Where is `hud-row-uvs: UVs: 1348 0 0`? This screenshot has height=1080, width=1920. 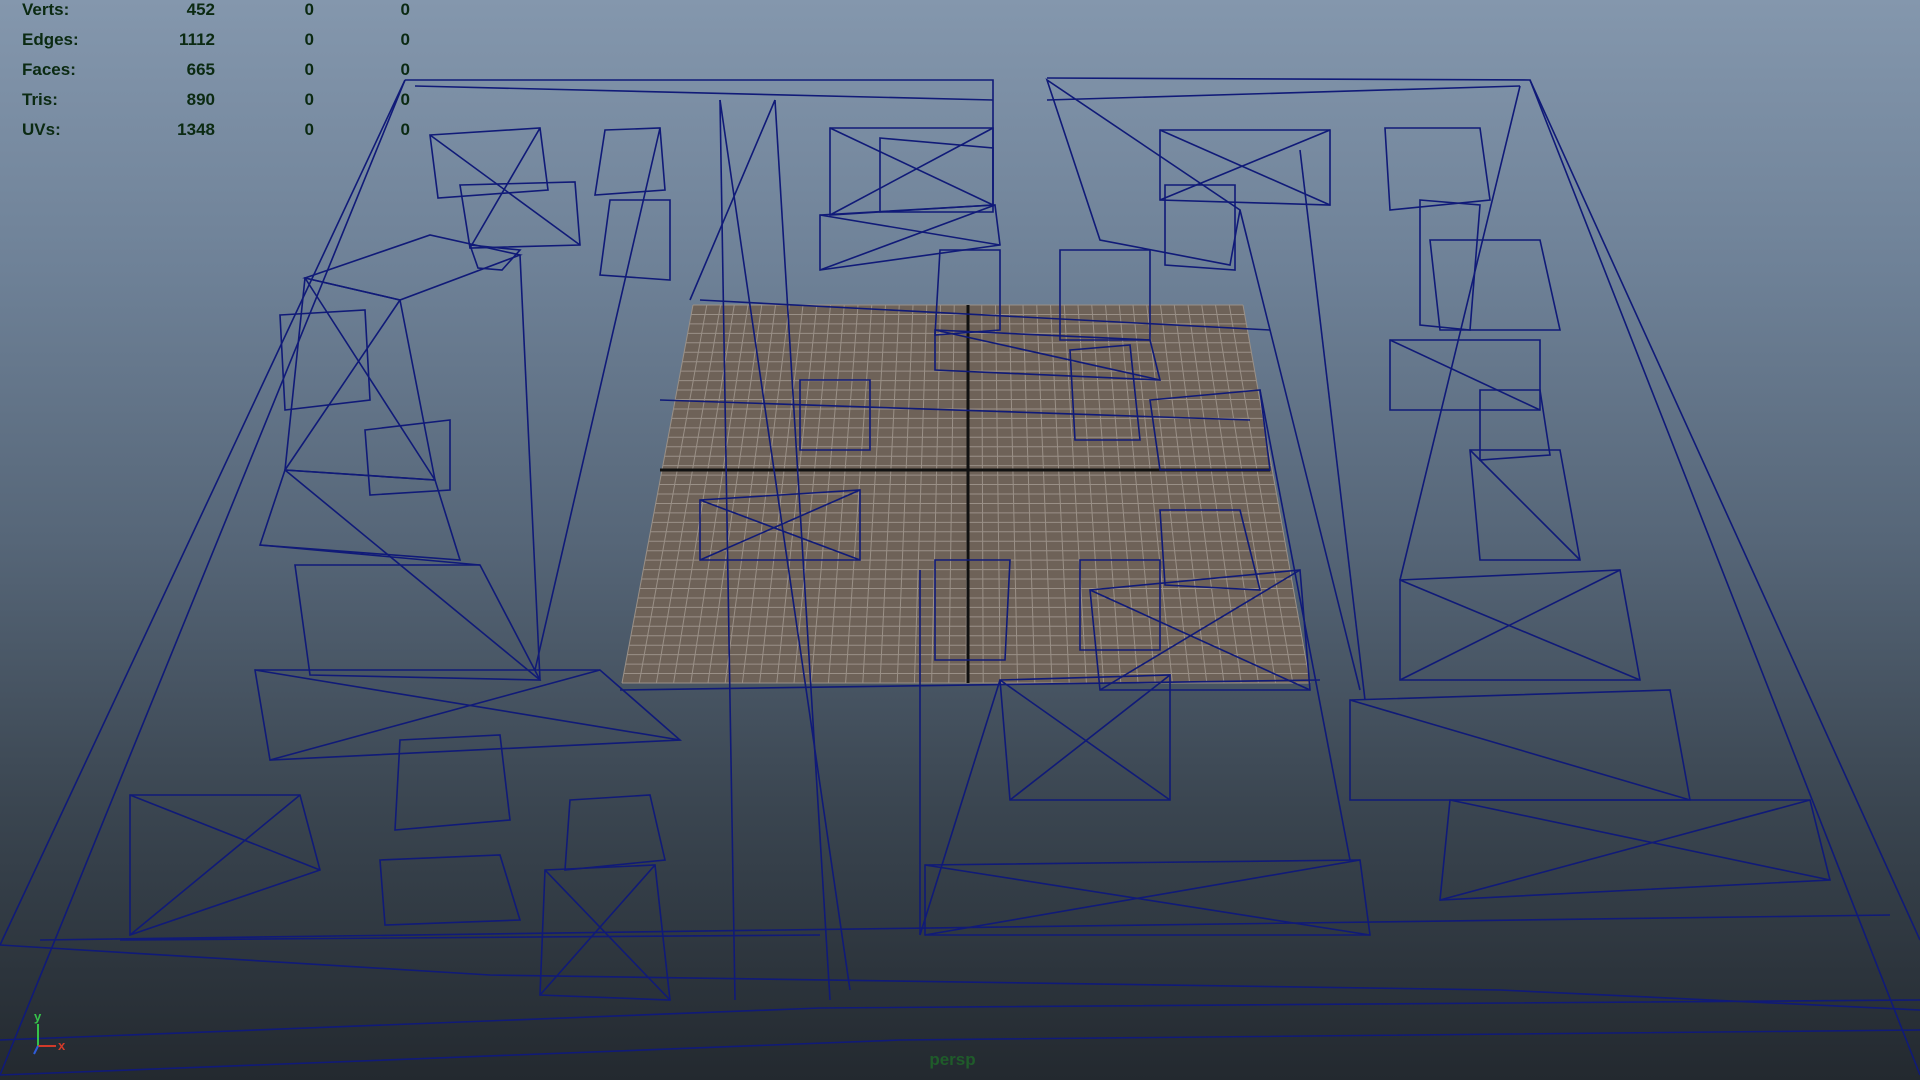 hud-row-uvs: UVs: 1348 0 0 is located at coordinates (216, 135).